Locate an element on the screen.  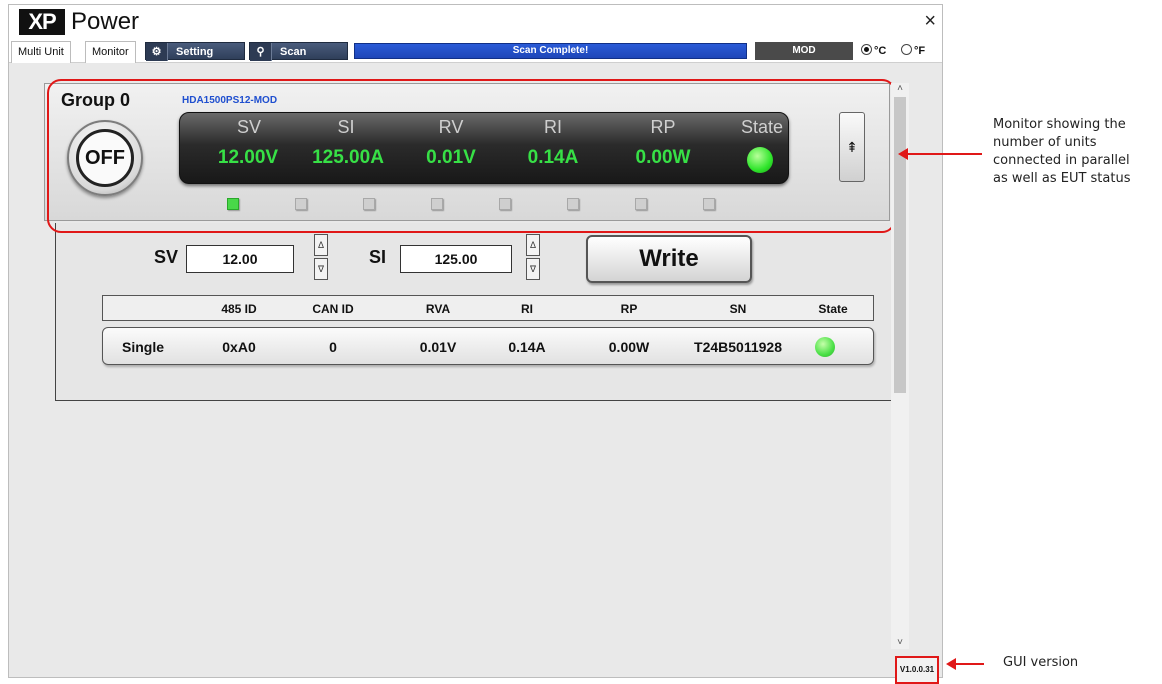
sv-decrement-button: ∇ is located at coordinates (321, 269).